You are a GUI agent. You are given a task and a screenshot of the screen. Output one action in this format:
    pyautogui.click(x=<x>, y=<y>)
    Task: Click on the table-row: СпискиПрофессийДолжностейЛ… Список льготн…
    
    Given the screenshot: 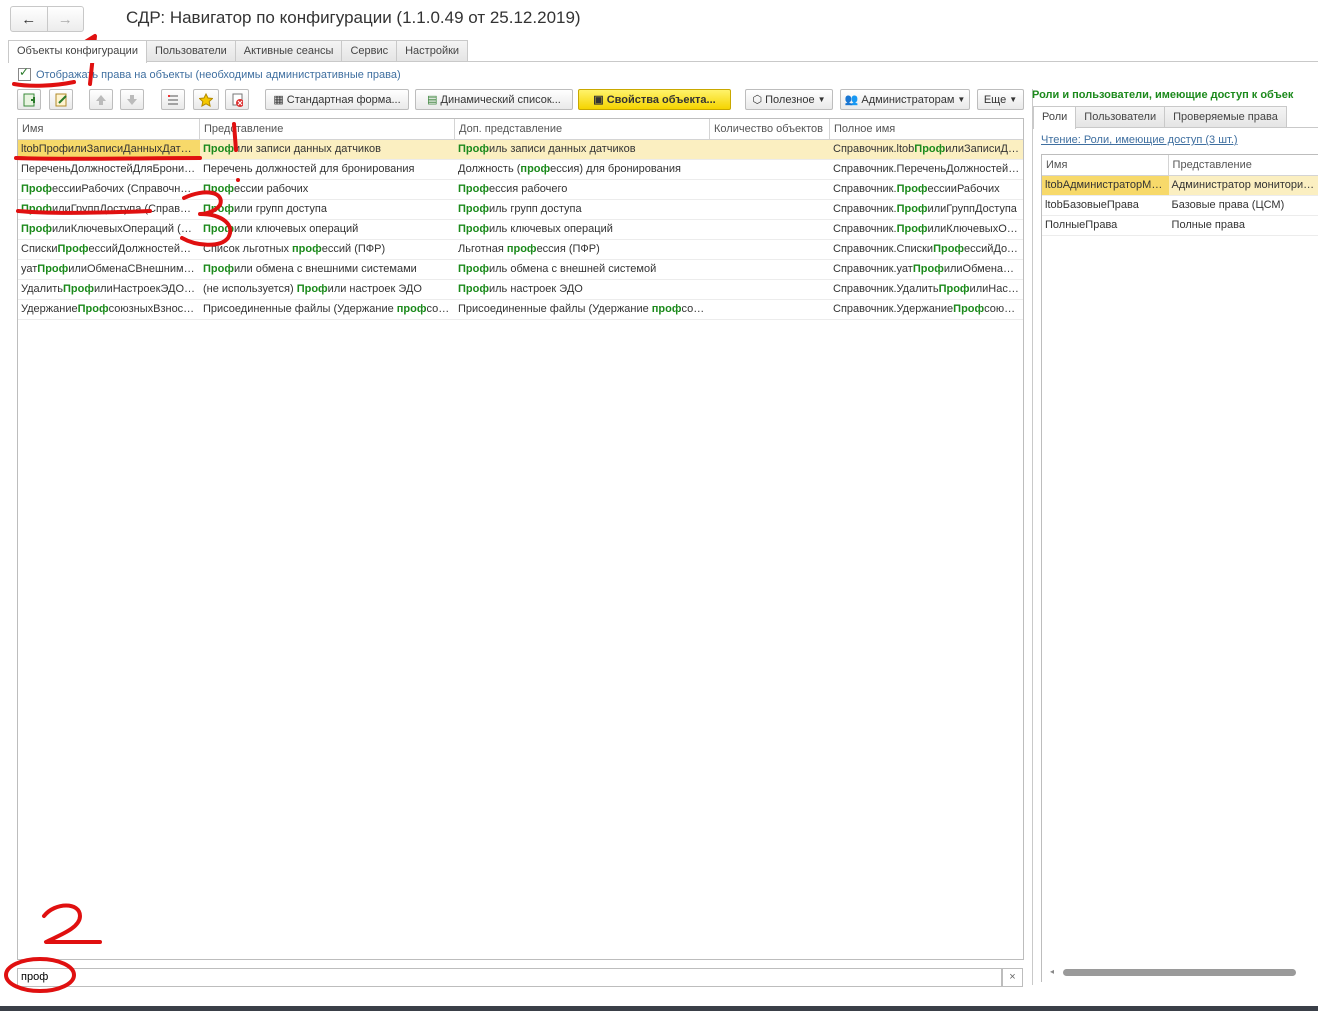 What is the action you would take?
    pyautogui.click(x=520, y=250)
    